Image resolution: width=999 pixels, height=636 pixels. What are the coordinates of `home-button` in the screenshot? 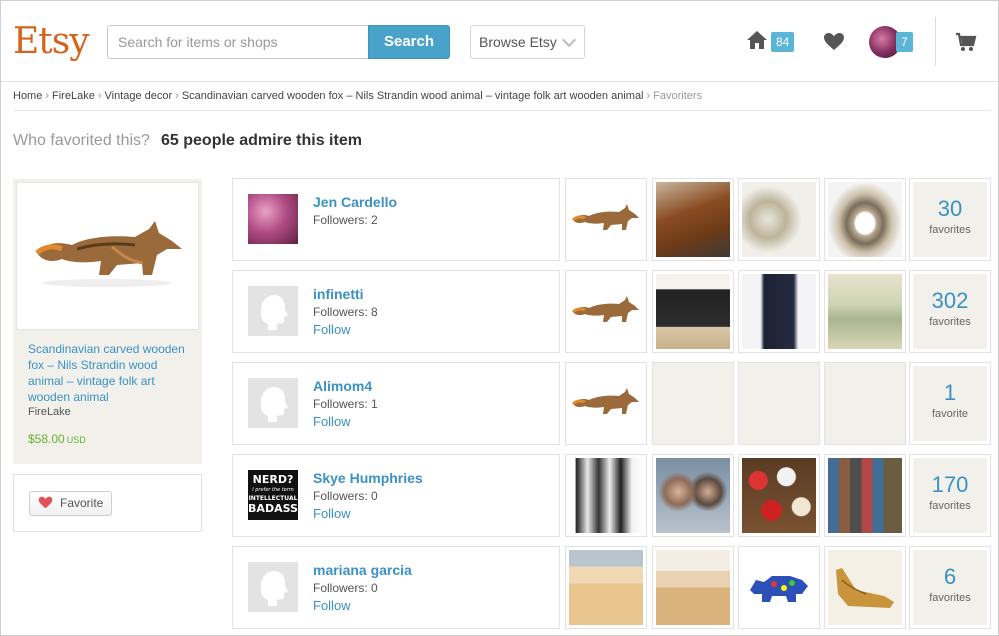 It's located at (757, 42).